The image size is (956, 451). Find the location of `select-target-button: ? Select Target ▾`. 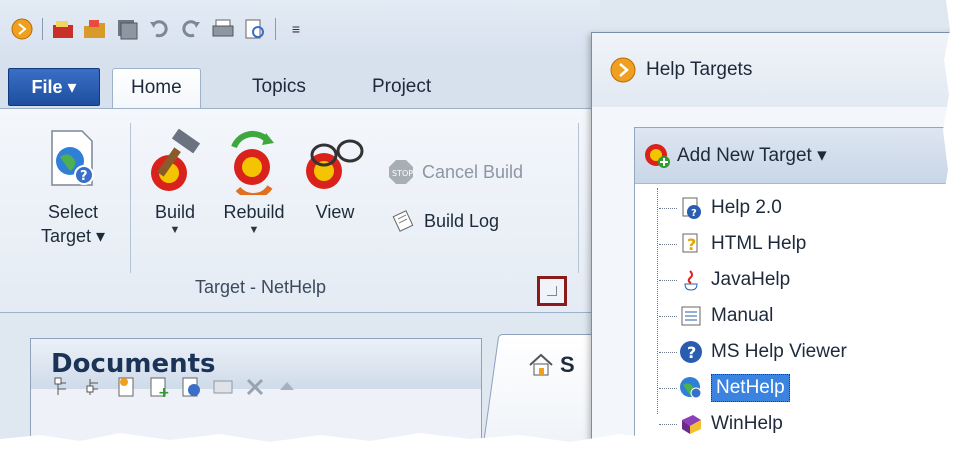

select-target-button: ? Select Target ▾ is located at coordinates (73, 188).